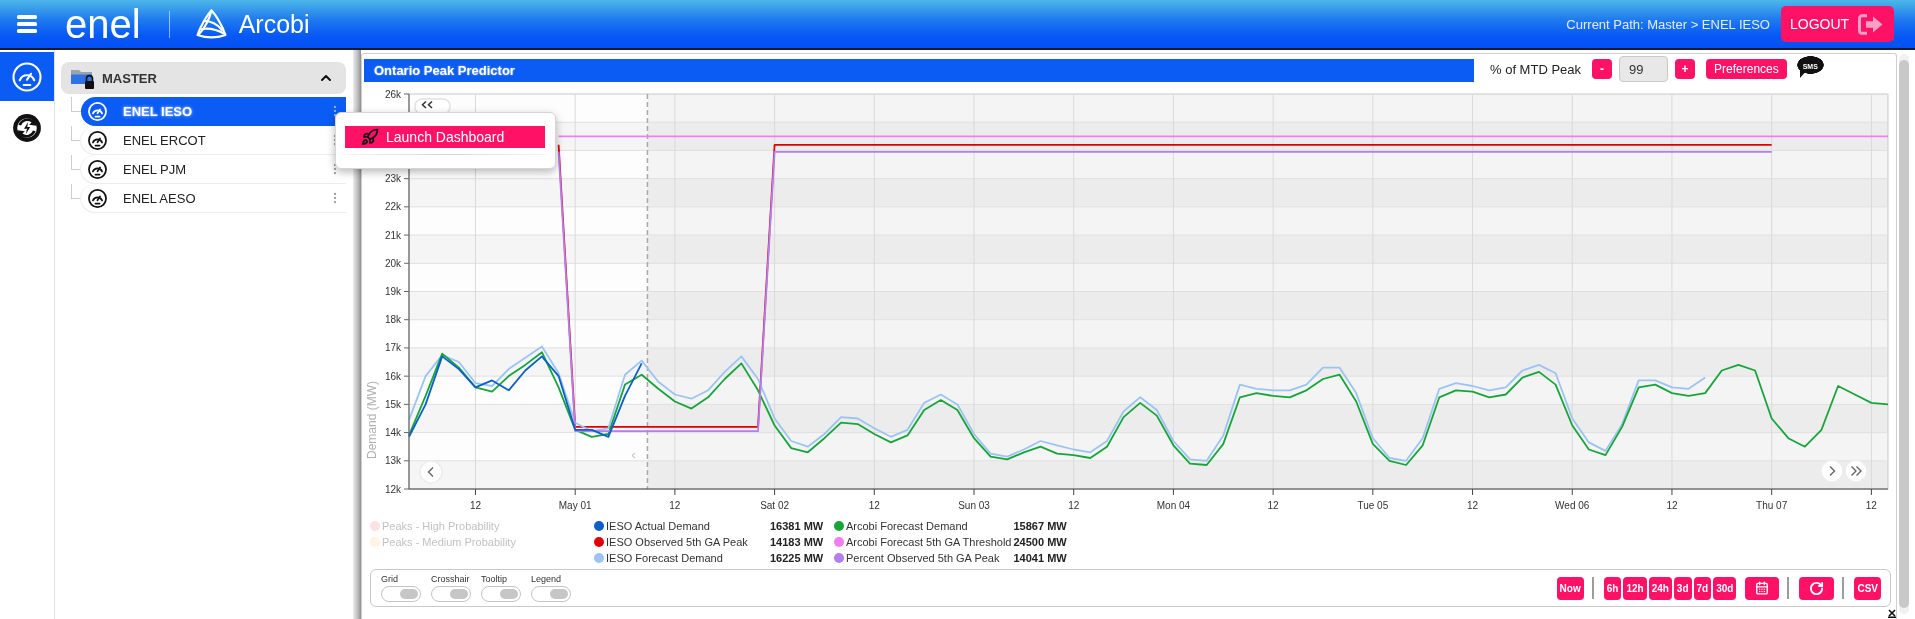 The width and height of the screenshot is (1915, 619). I want to click on tree-folder: MASTER, so click(203, 78).